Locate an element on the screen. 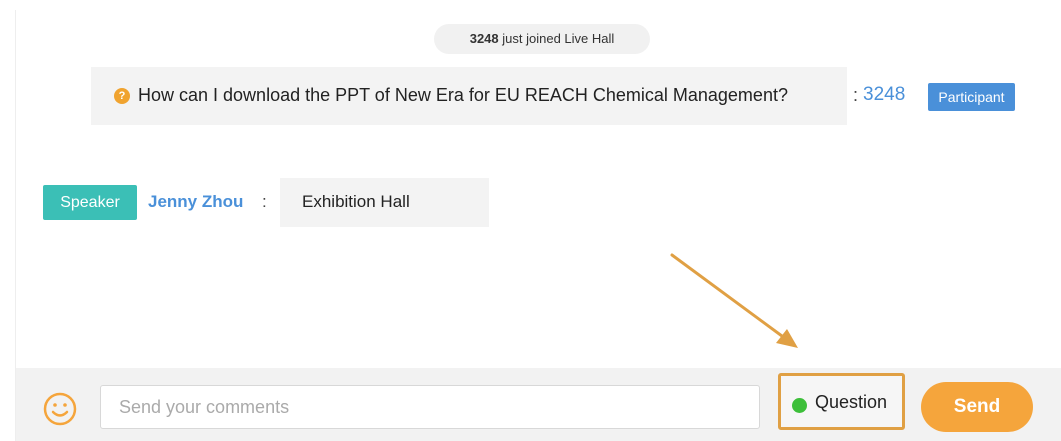  comment-input is located at coordinates (430, 407).